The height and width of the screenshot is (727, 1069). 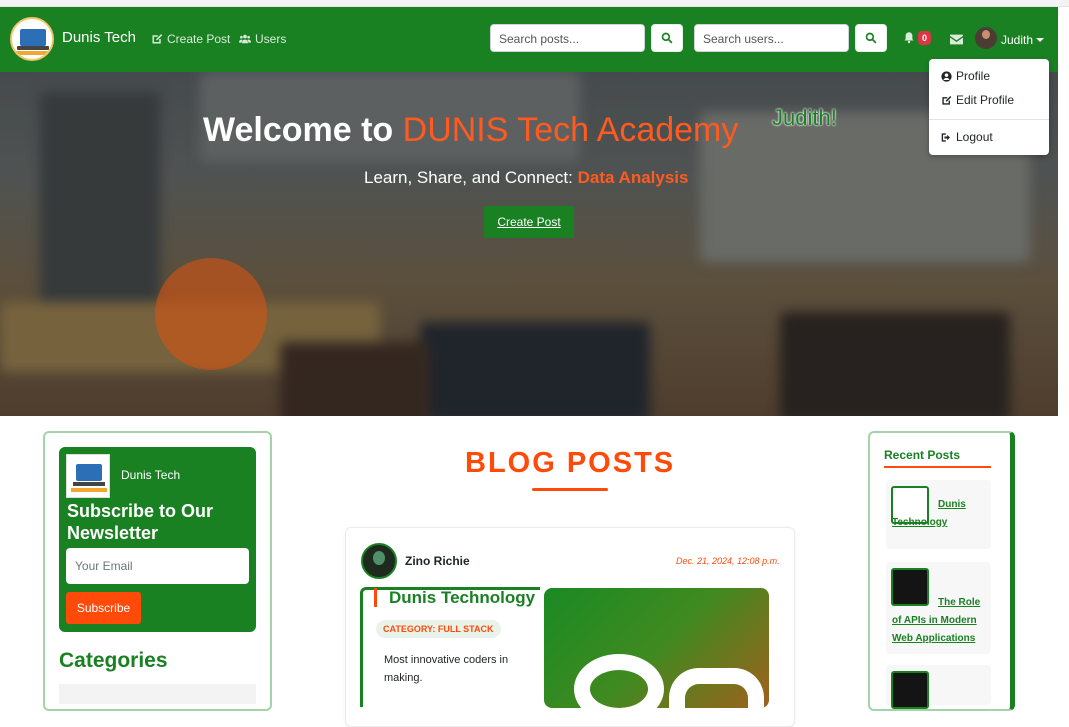 I want to click on hero-subtitle: Learn, Share, and Connect: Data Analysis, so click(x=526, y=178).